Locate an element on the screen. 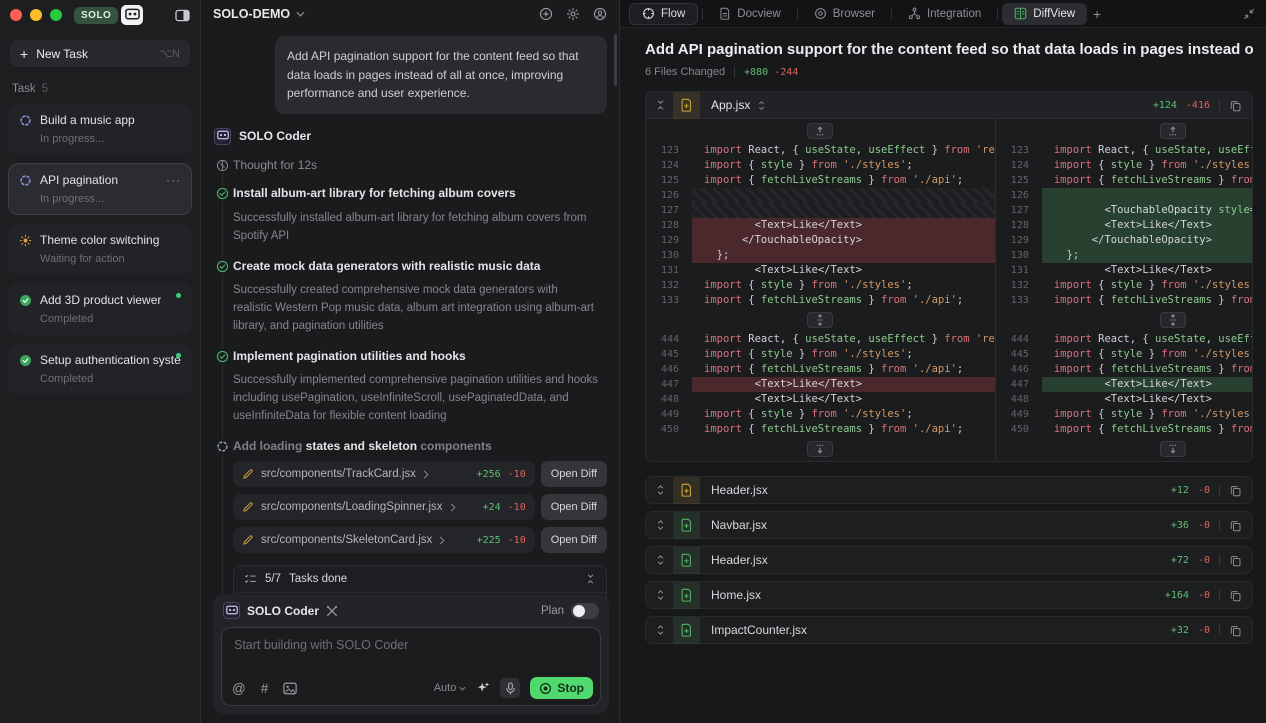 The image size is (1266, 723). new-chat-icon is located at coordinates (546, 14).